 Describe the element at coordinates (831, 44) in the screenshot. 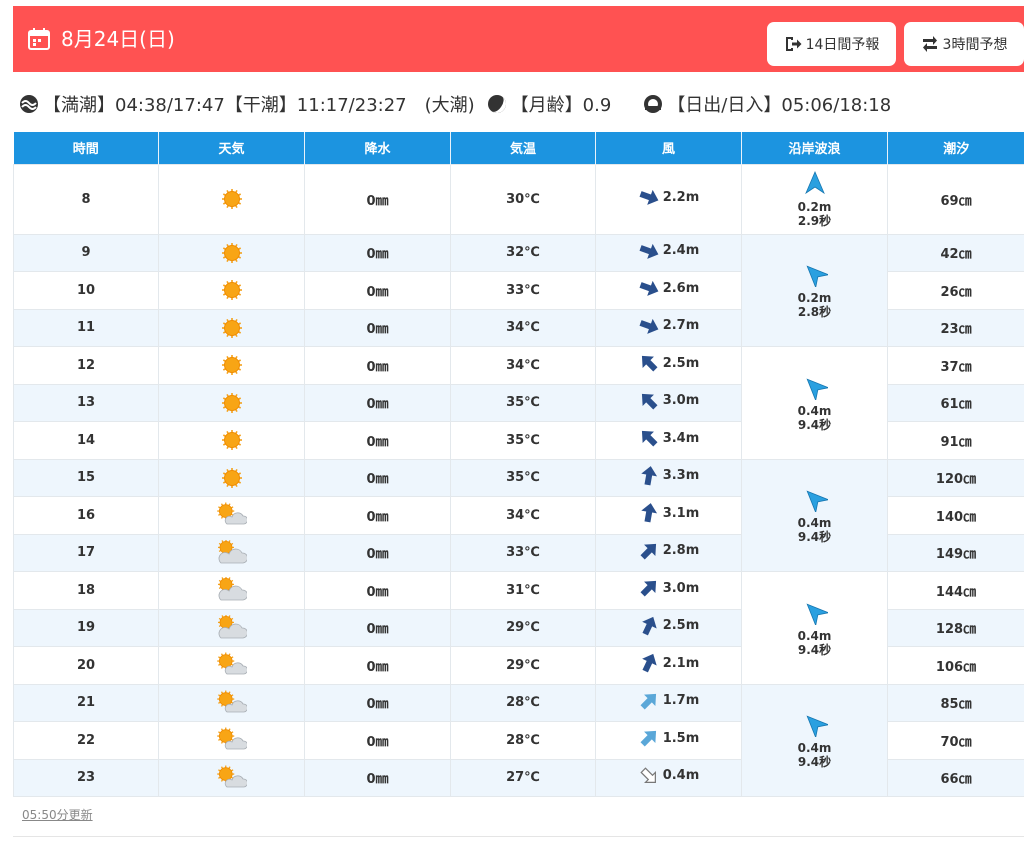

I see `forecast-14day-button: 14日間予報` at that location.